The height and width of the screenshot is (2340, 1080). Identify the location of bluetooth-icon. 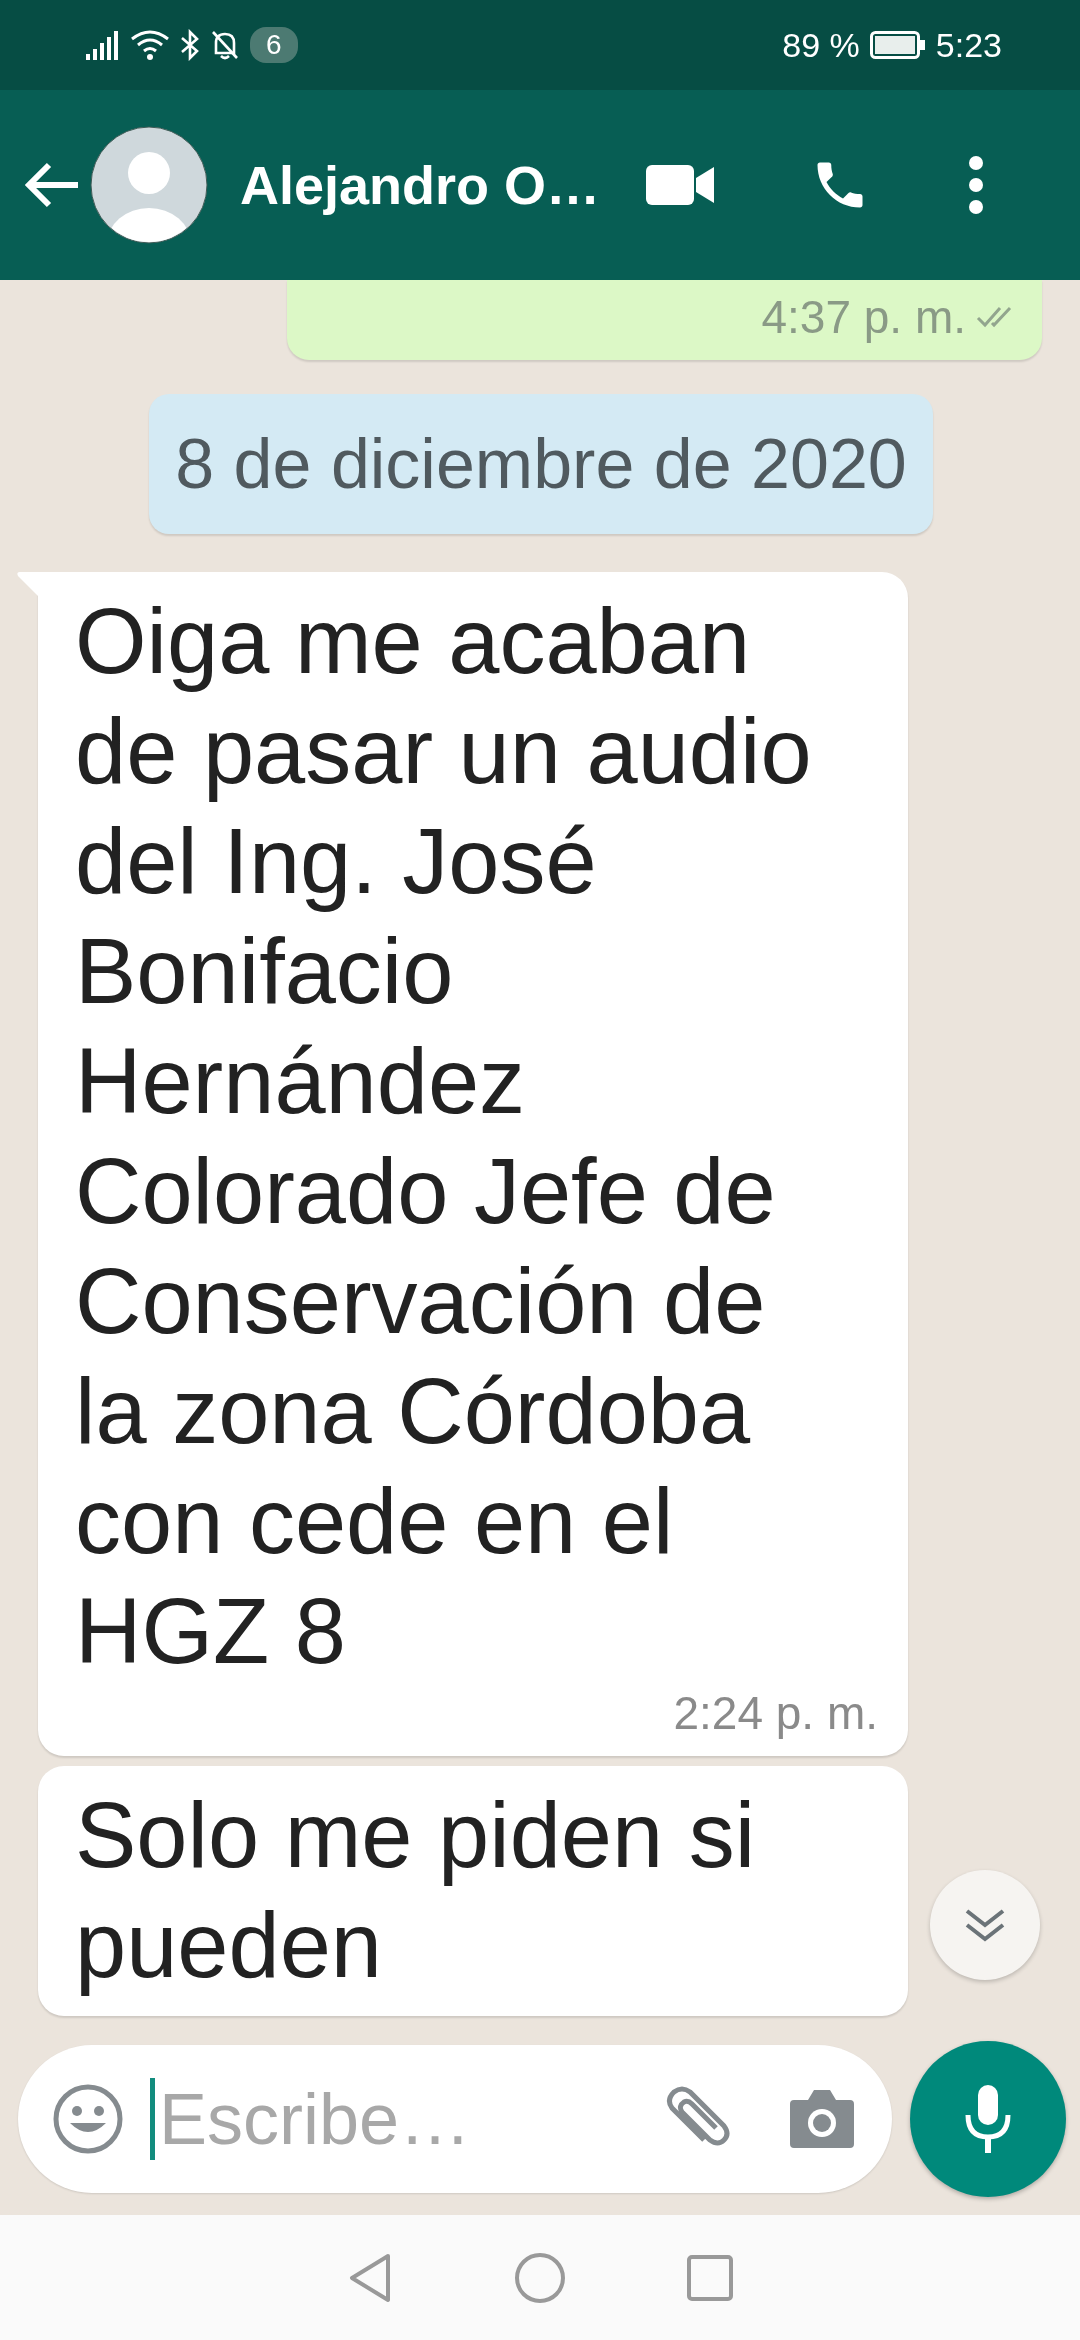
(190, 45).